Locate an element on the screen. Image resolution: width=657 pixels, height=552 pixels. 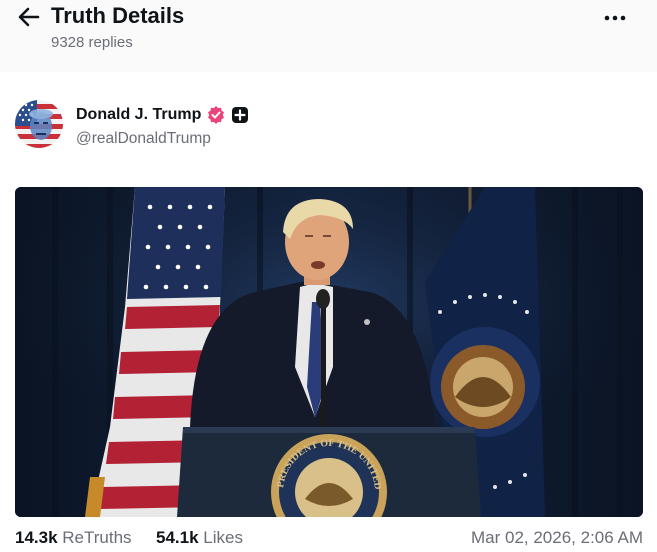
back-arrow-icon is located at coordinates (29, 17).